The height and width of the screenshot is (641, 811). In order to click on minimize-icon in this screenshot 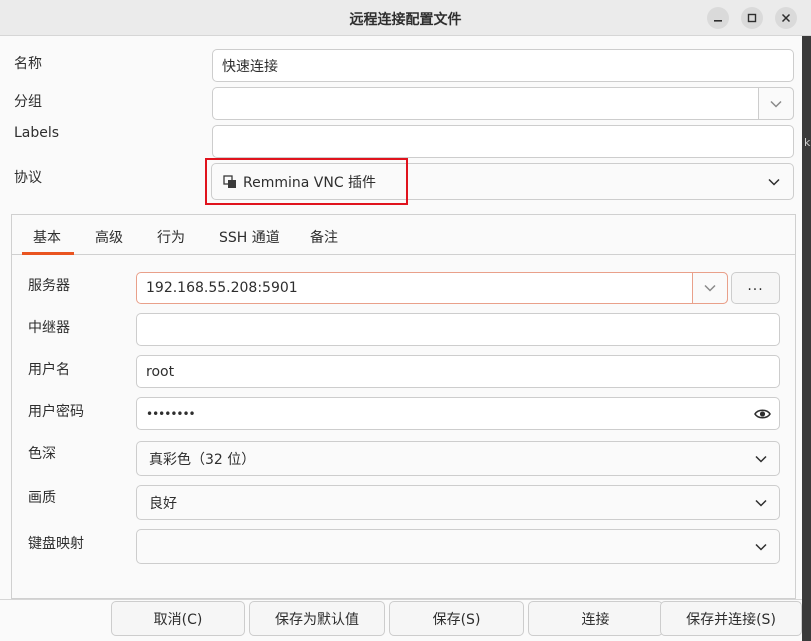, I will do `click(718, 21)`.